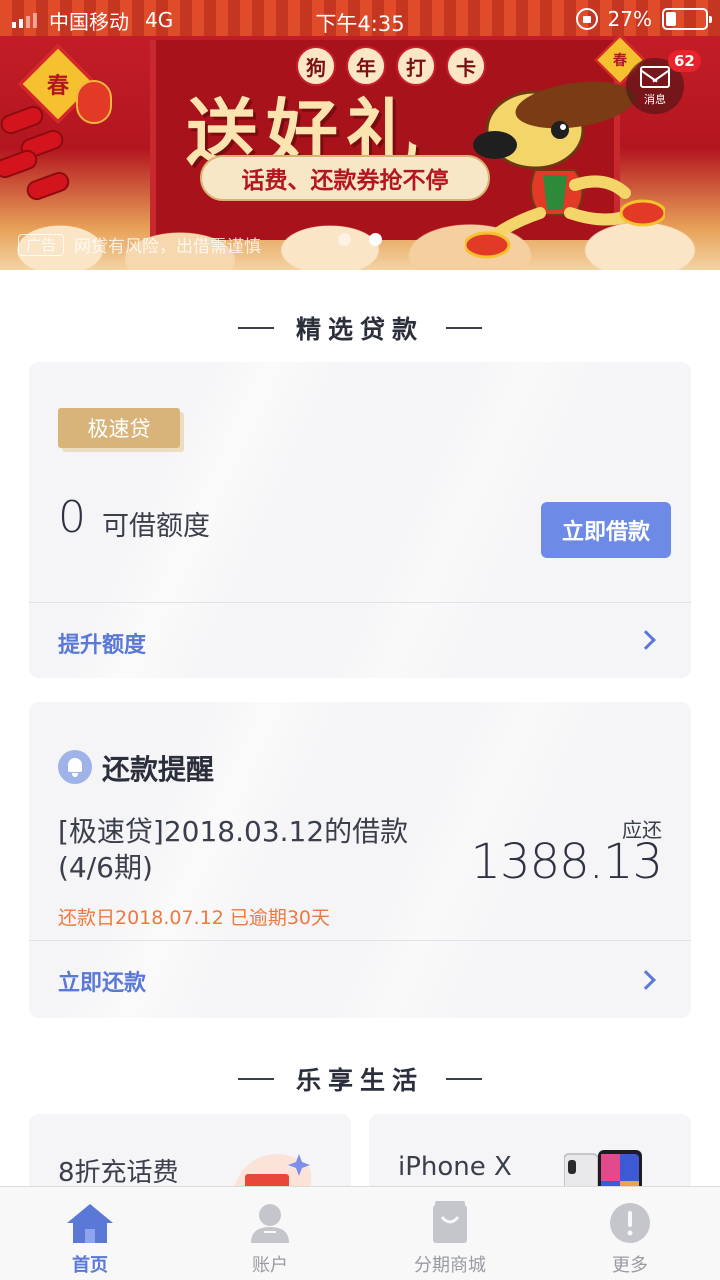 The width and height of the screenshot is (720, 1280). I want to click on more-icon, so click(630, 1223).